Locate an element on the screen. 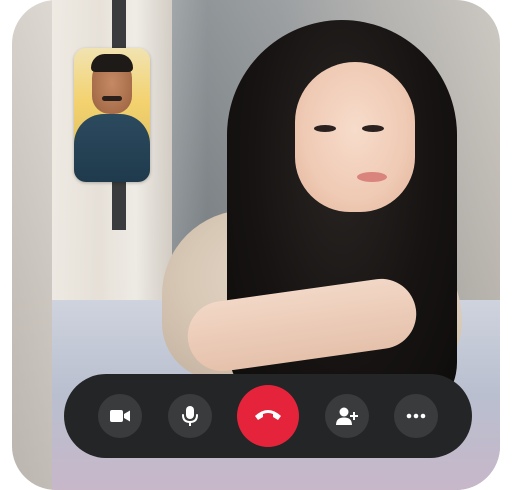 The image size is (512, 490). call-controls-bar is located at coordinates (268, 416).